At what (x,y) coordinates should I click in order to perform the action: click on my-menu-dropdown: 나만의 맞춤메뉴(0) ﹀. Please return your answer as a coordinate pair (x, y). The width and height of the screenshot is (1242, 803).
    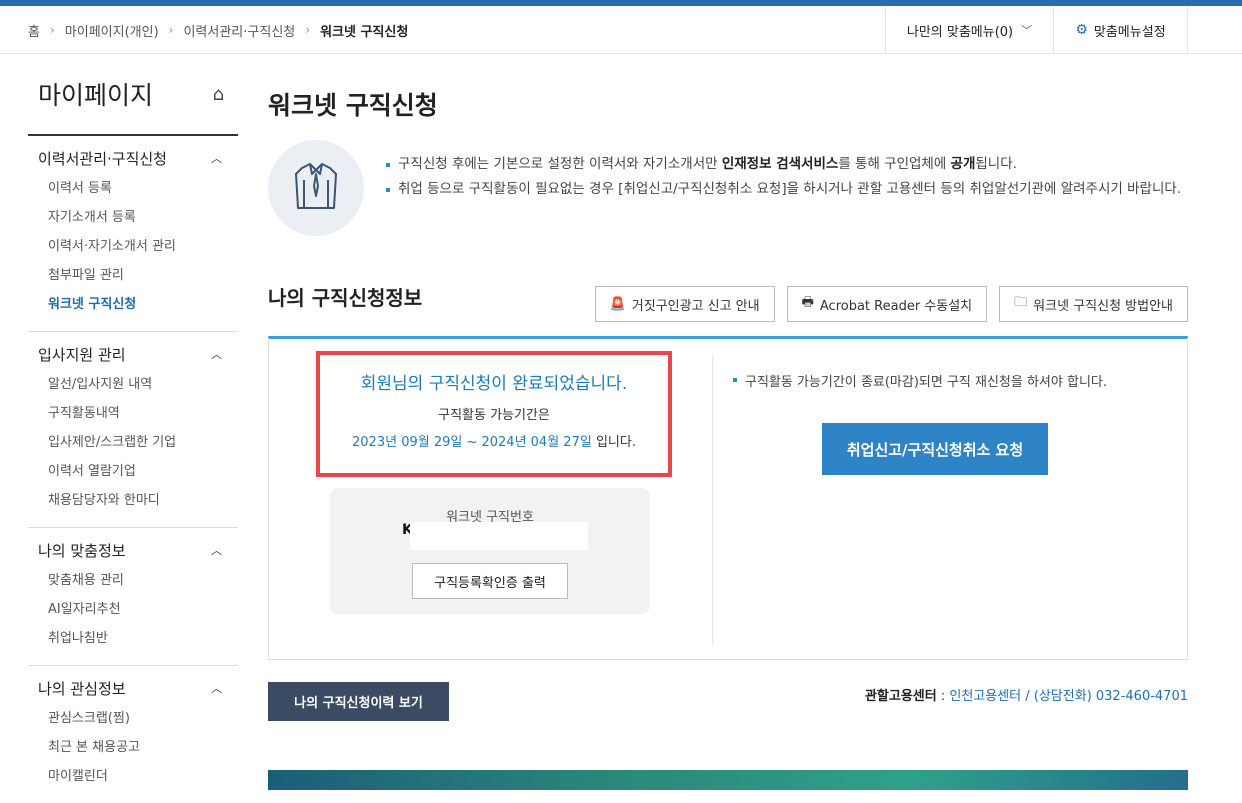
    Looking at the image, I should click on (969, 30).